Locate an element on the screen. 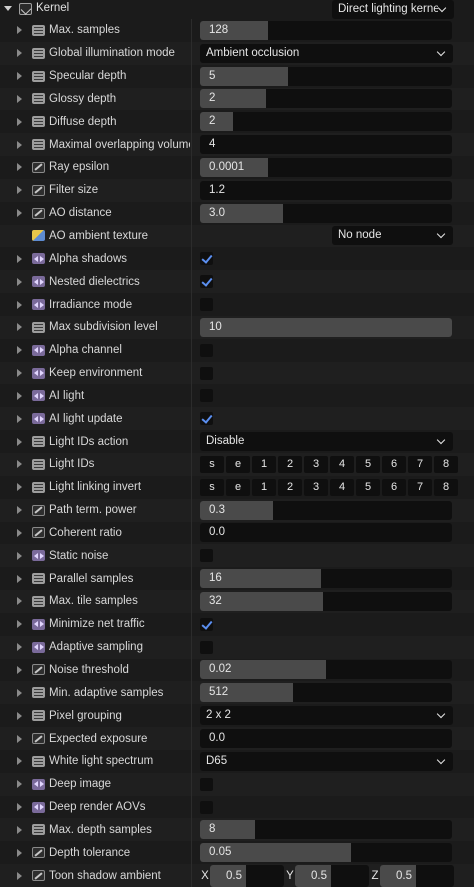 This screenshot has width=474, height=887. value-slider: 0.05 is located at coordinates (326, 853).